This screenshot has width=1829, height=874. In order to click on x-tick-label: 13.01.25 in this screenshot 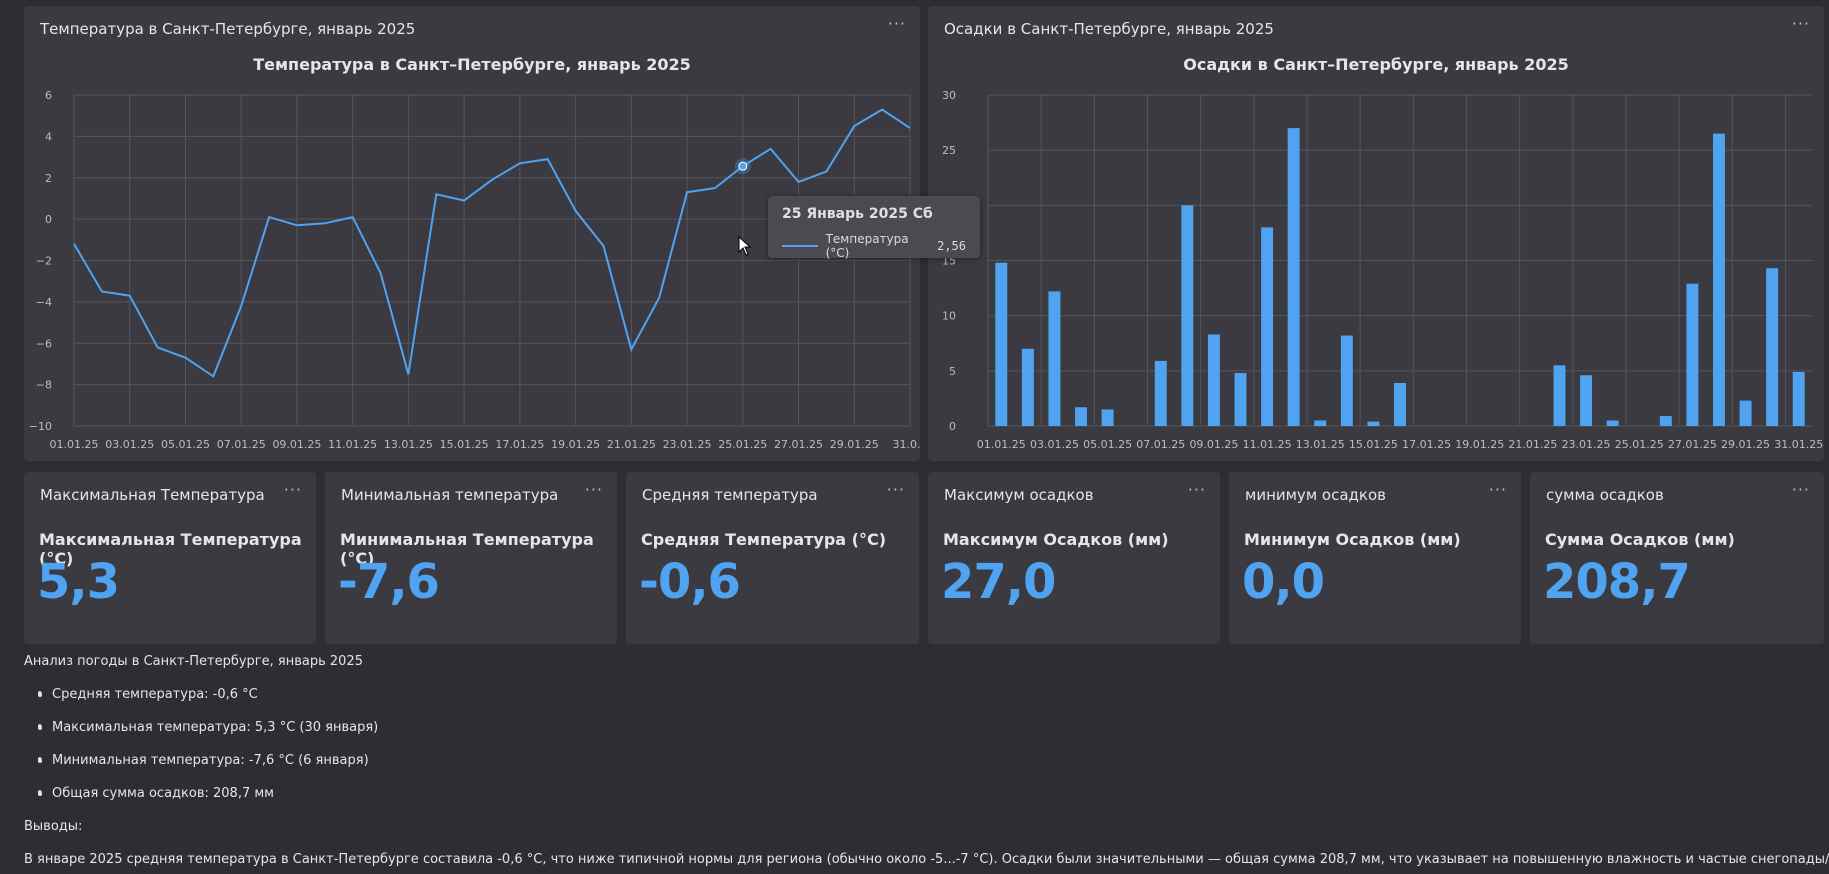, I will do `click(1320, 444)`.